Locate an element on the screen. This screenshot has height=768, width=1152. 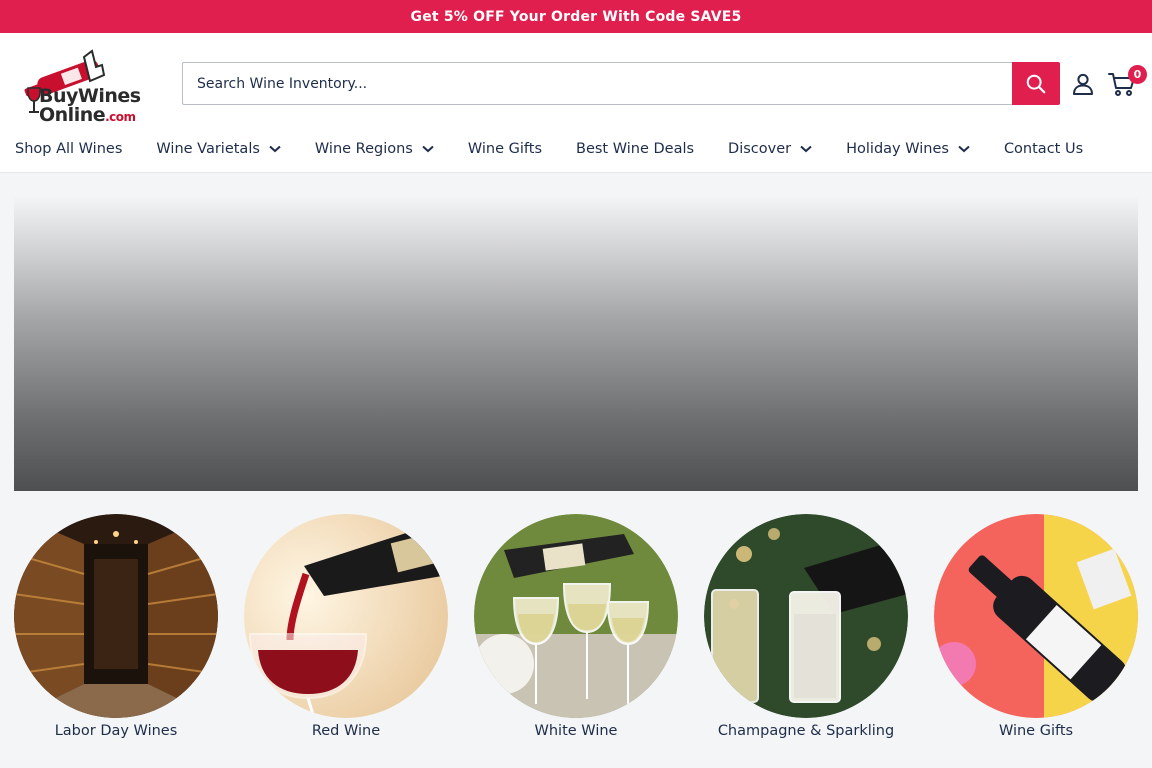
promo-text: Get 5% OFF Your Order With Code SAVE5 is located at coordinates (576, 16).